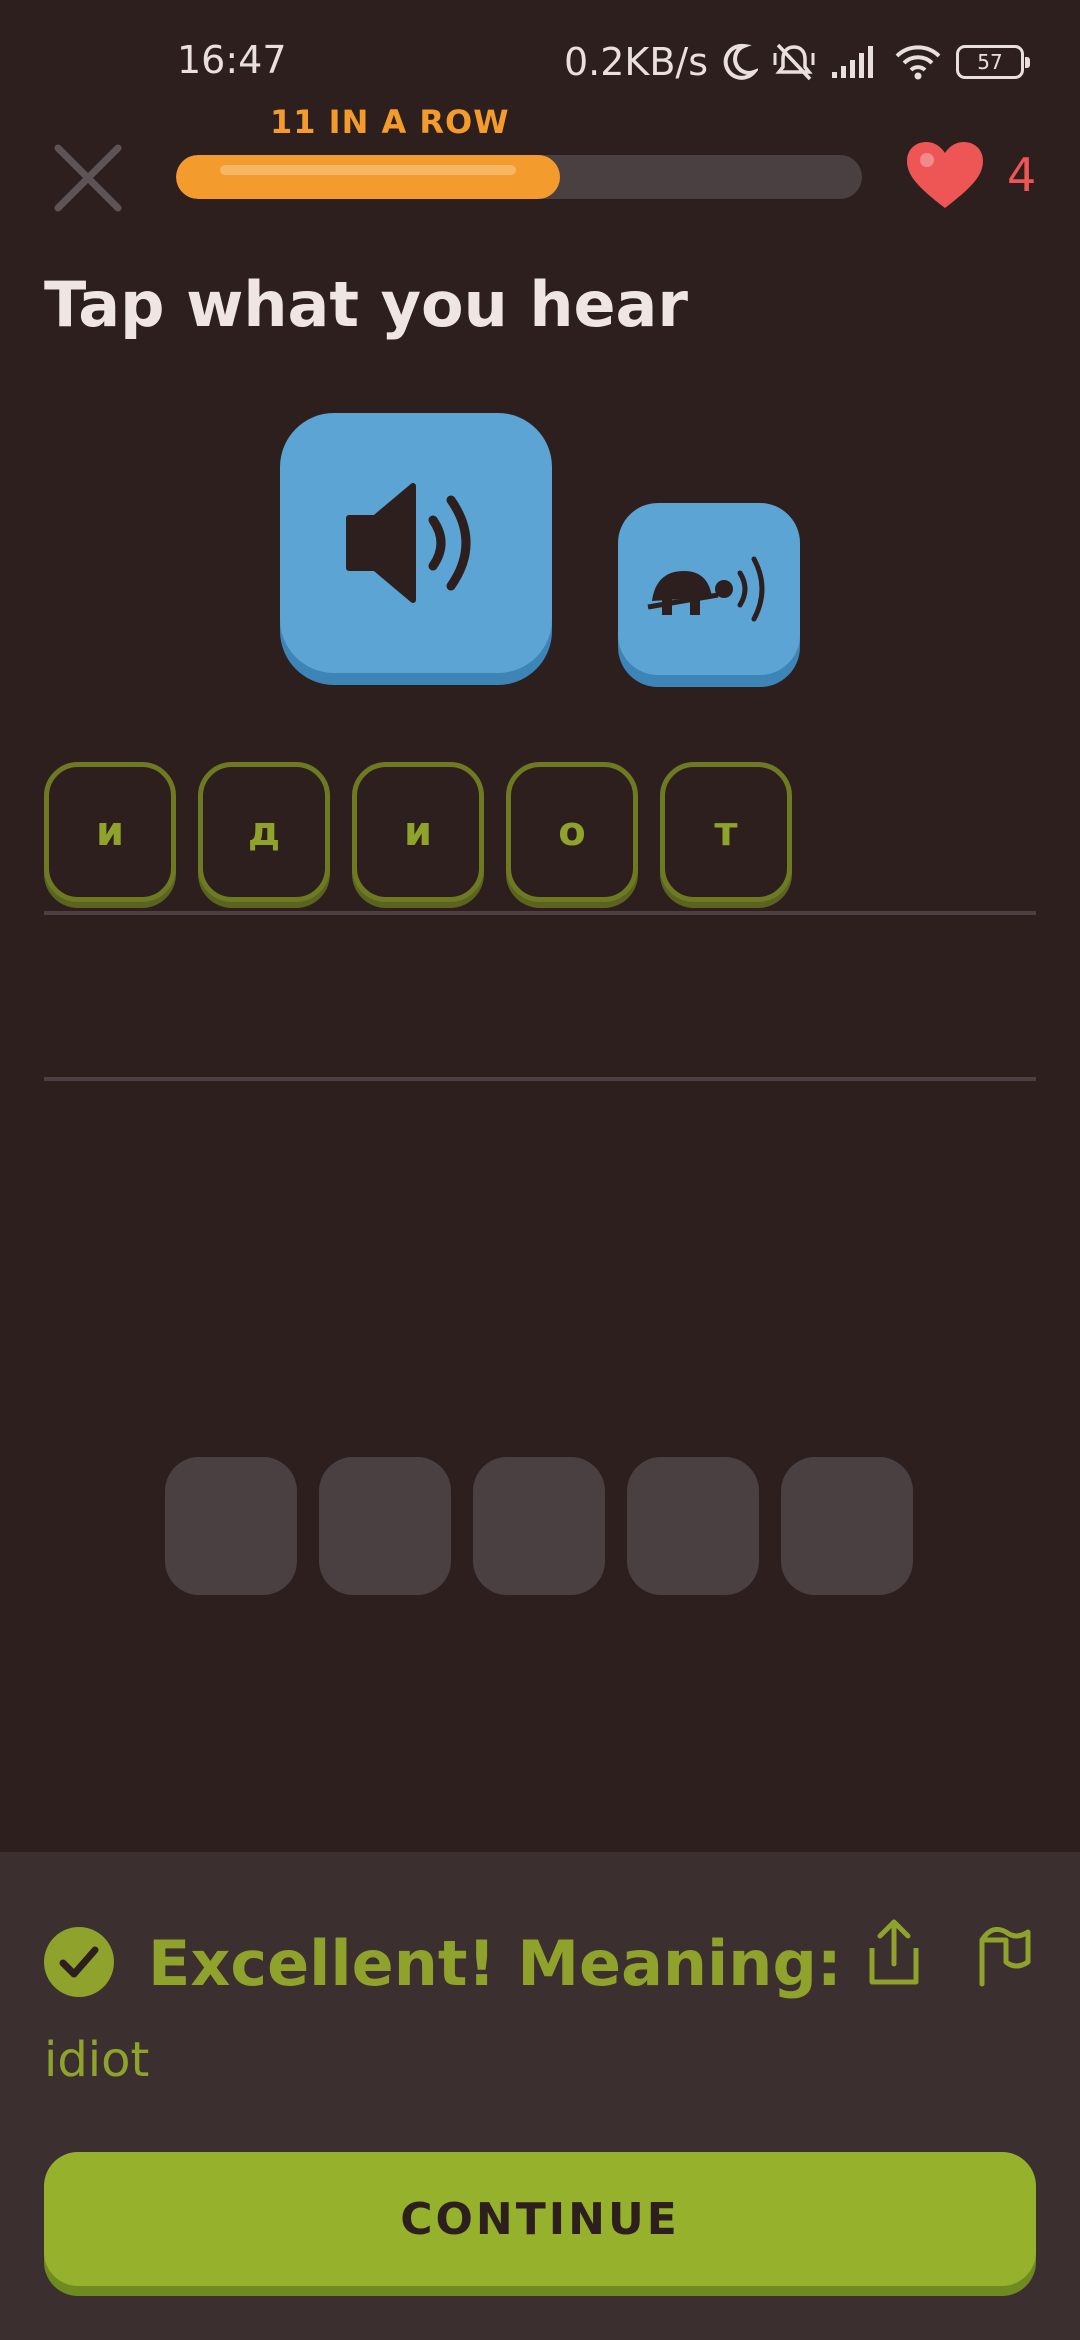 The width and height of the screenshot is (1080, 2340). What do you see at coordinates (706, 589) in the screenshot?
I see `turtle-speaker-icon` at bounding box center [706, 589].